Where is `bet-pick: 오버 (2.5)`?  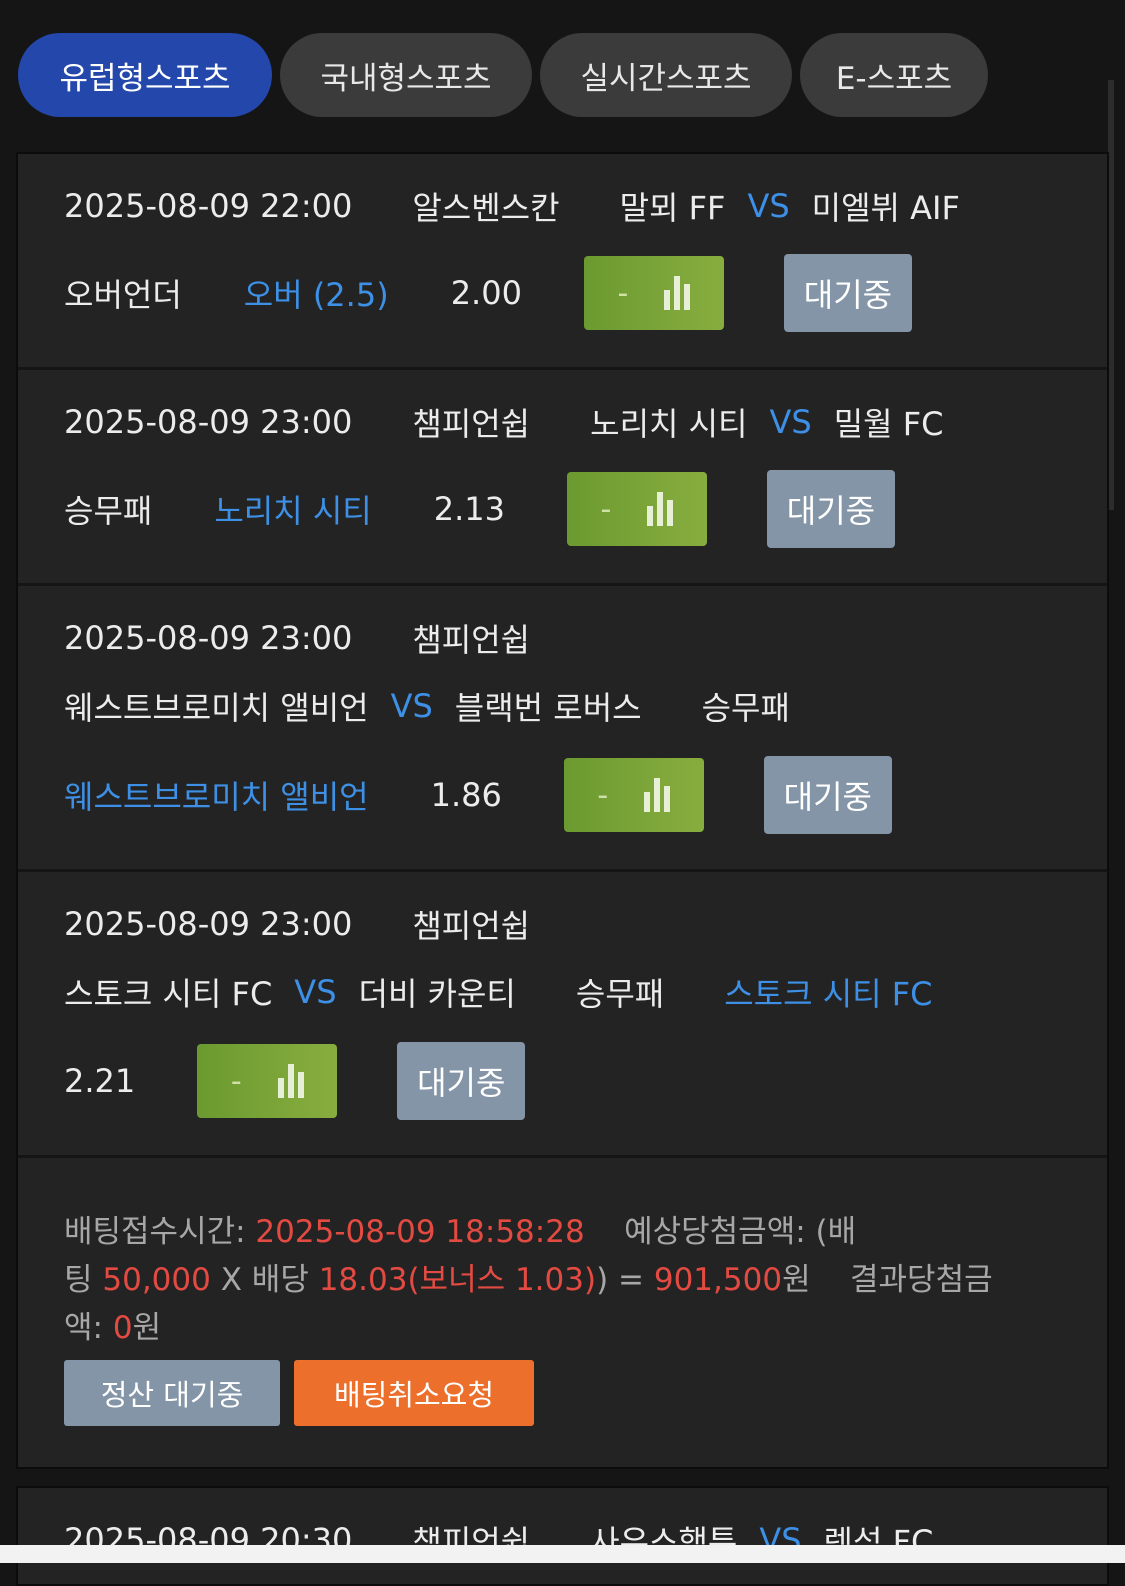 bet-pick: 오버 (2.5) is located at coordinates (316, 295).